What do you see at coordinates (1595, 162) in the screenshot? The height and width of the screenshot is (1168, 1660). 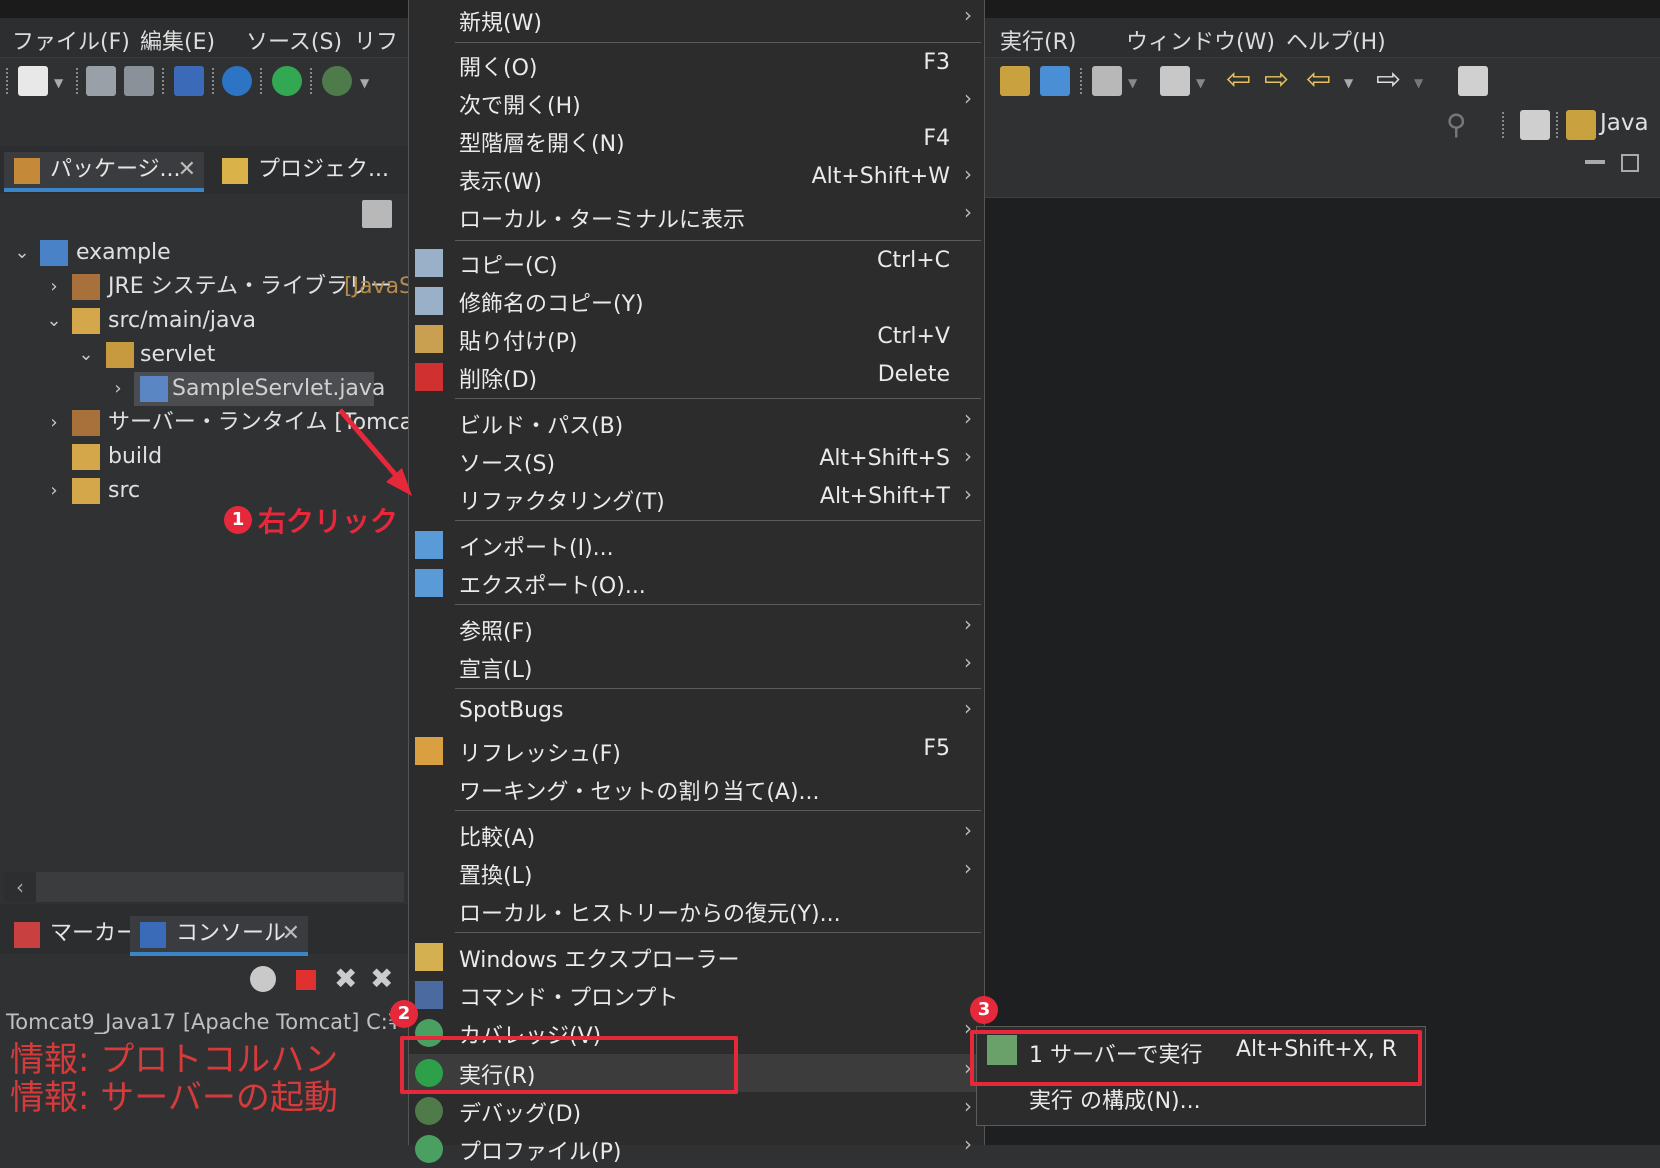 I see `minimize-icon` at bounding box center [1595, 162].